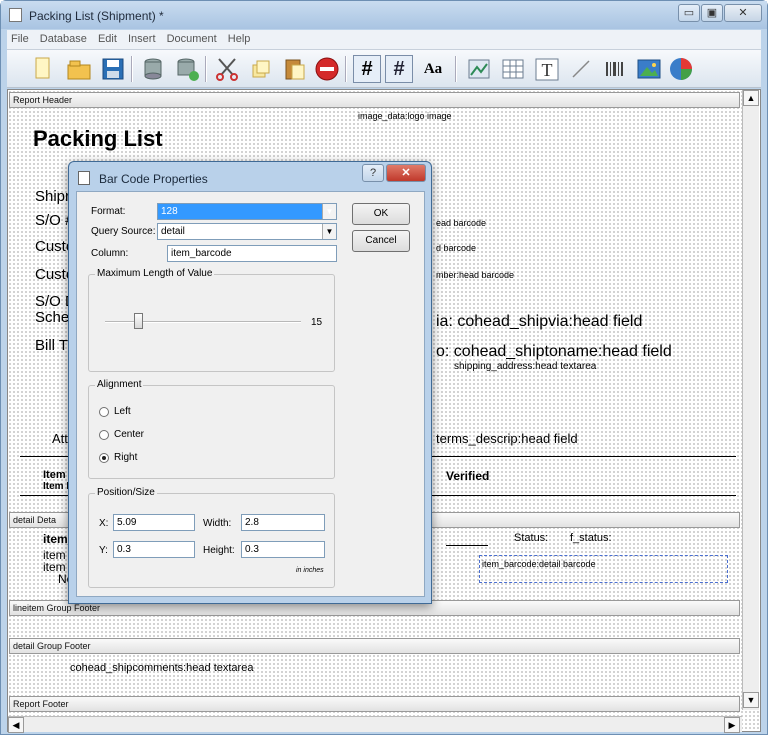  I want to click on scroll-left-icon: ◀, so click(16, 725).